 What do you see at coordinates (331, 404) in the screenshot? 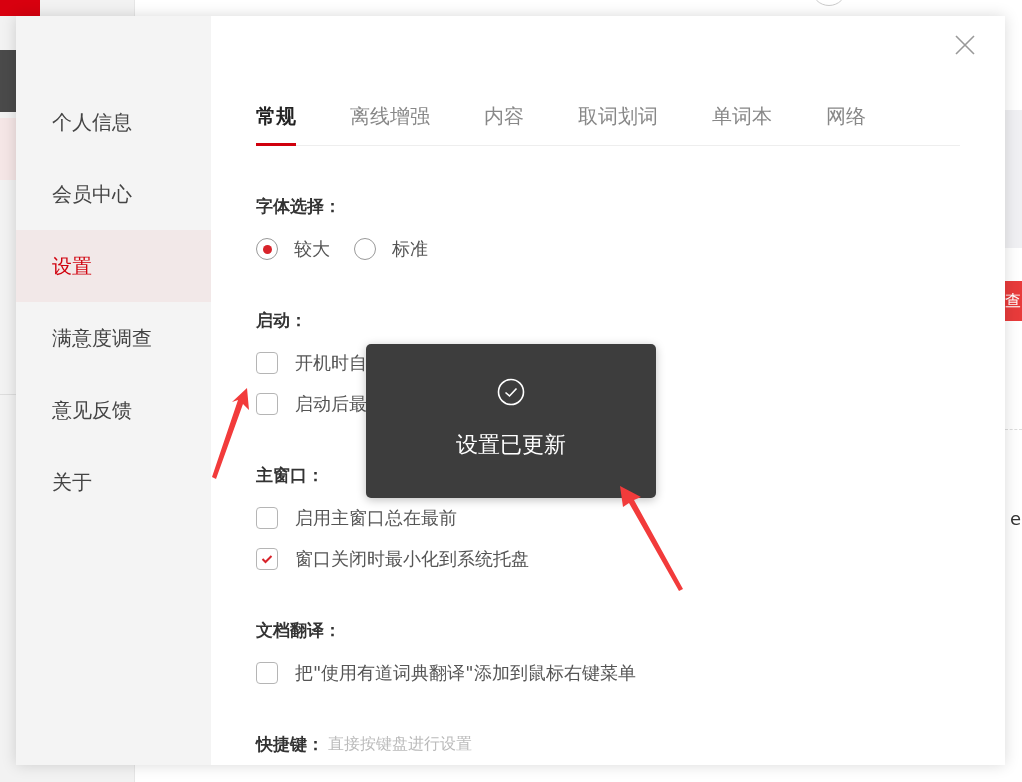
I see `option-label: 启动后最` at bounding box center [331, 404].